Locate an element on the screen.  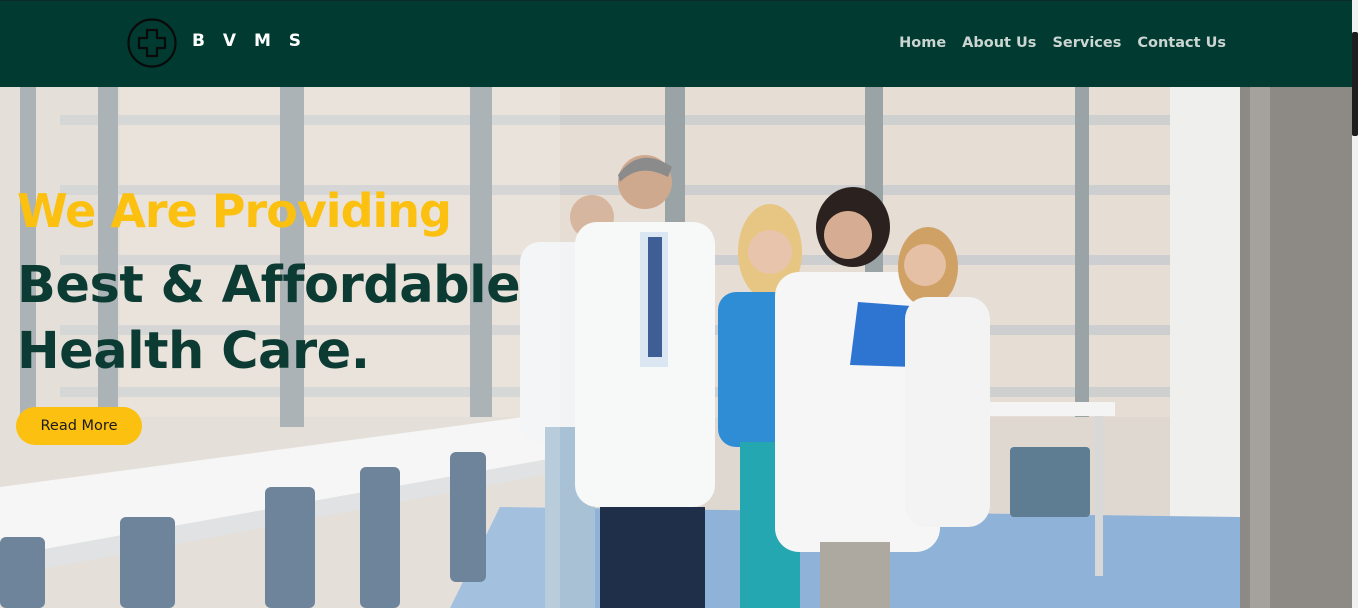
main-navigation: Home About Us Services Contact Us is located at coordinates (1062, 43).